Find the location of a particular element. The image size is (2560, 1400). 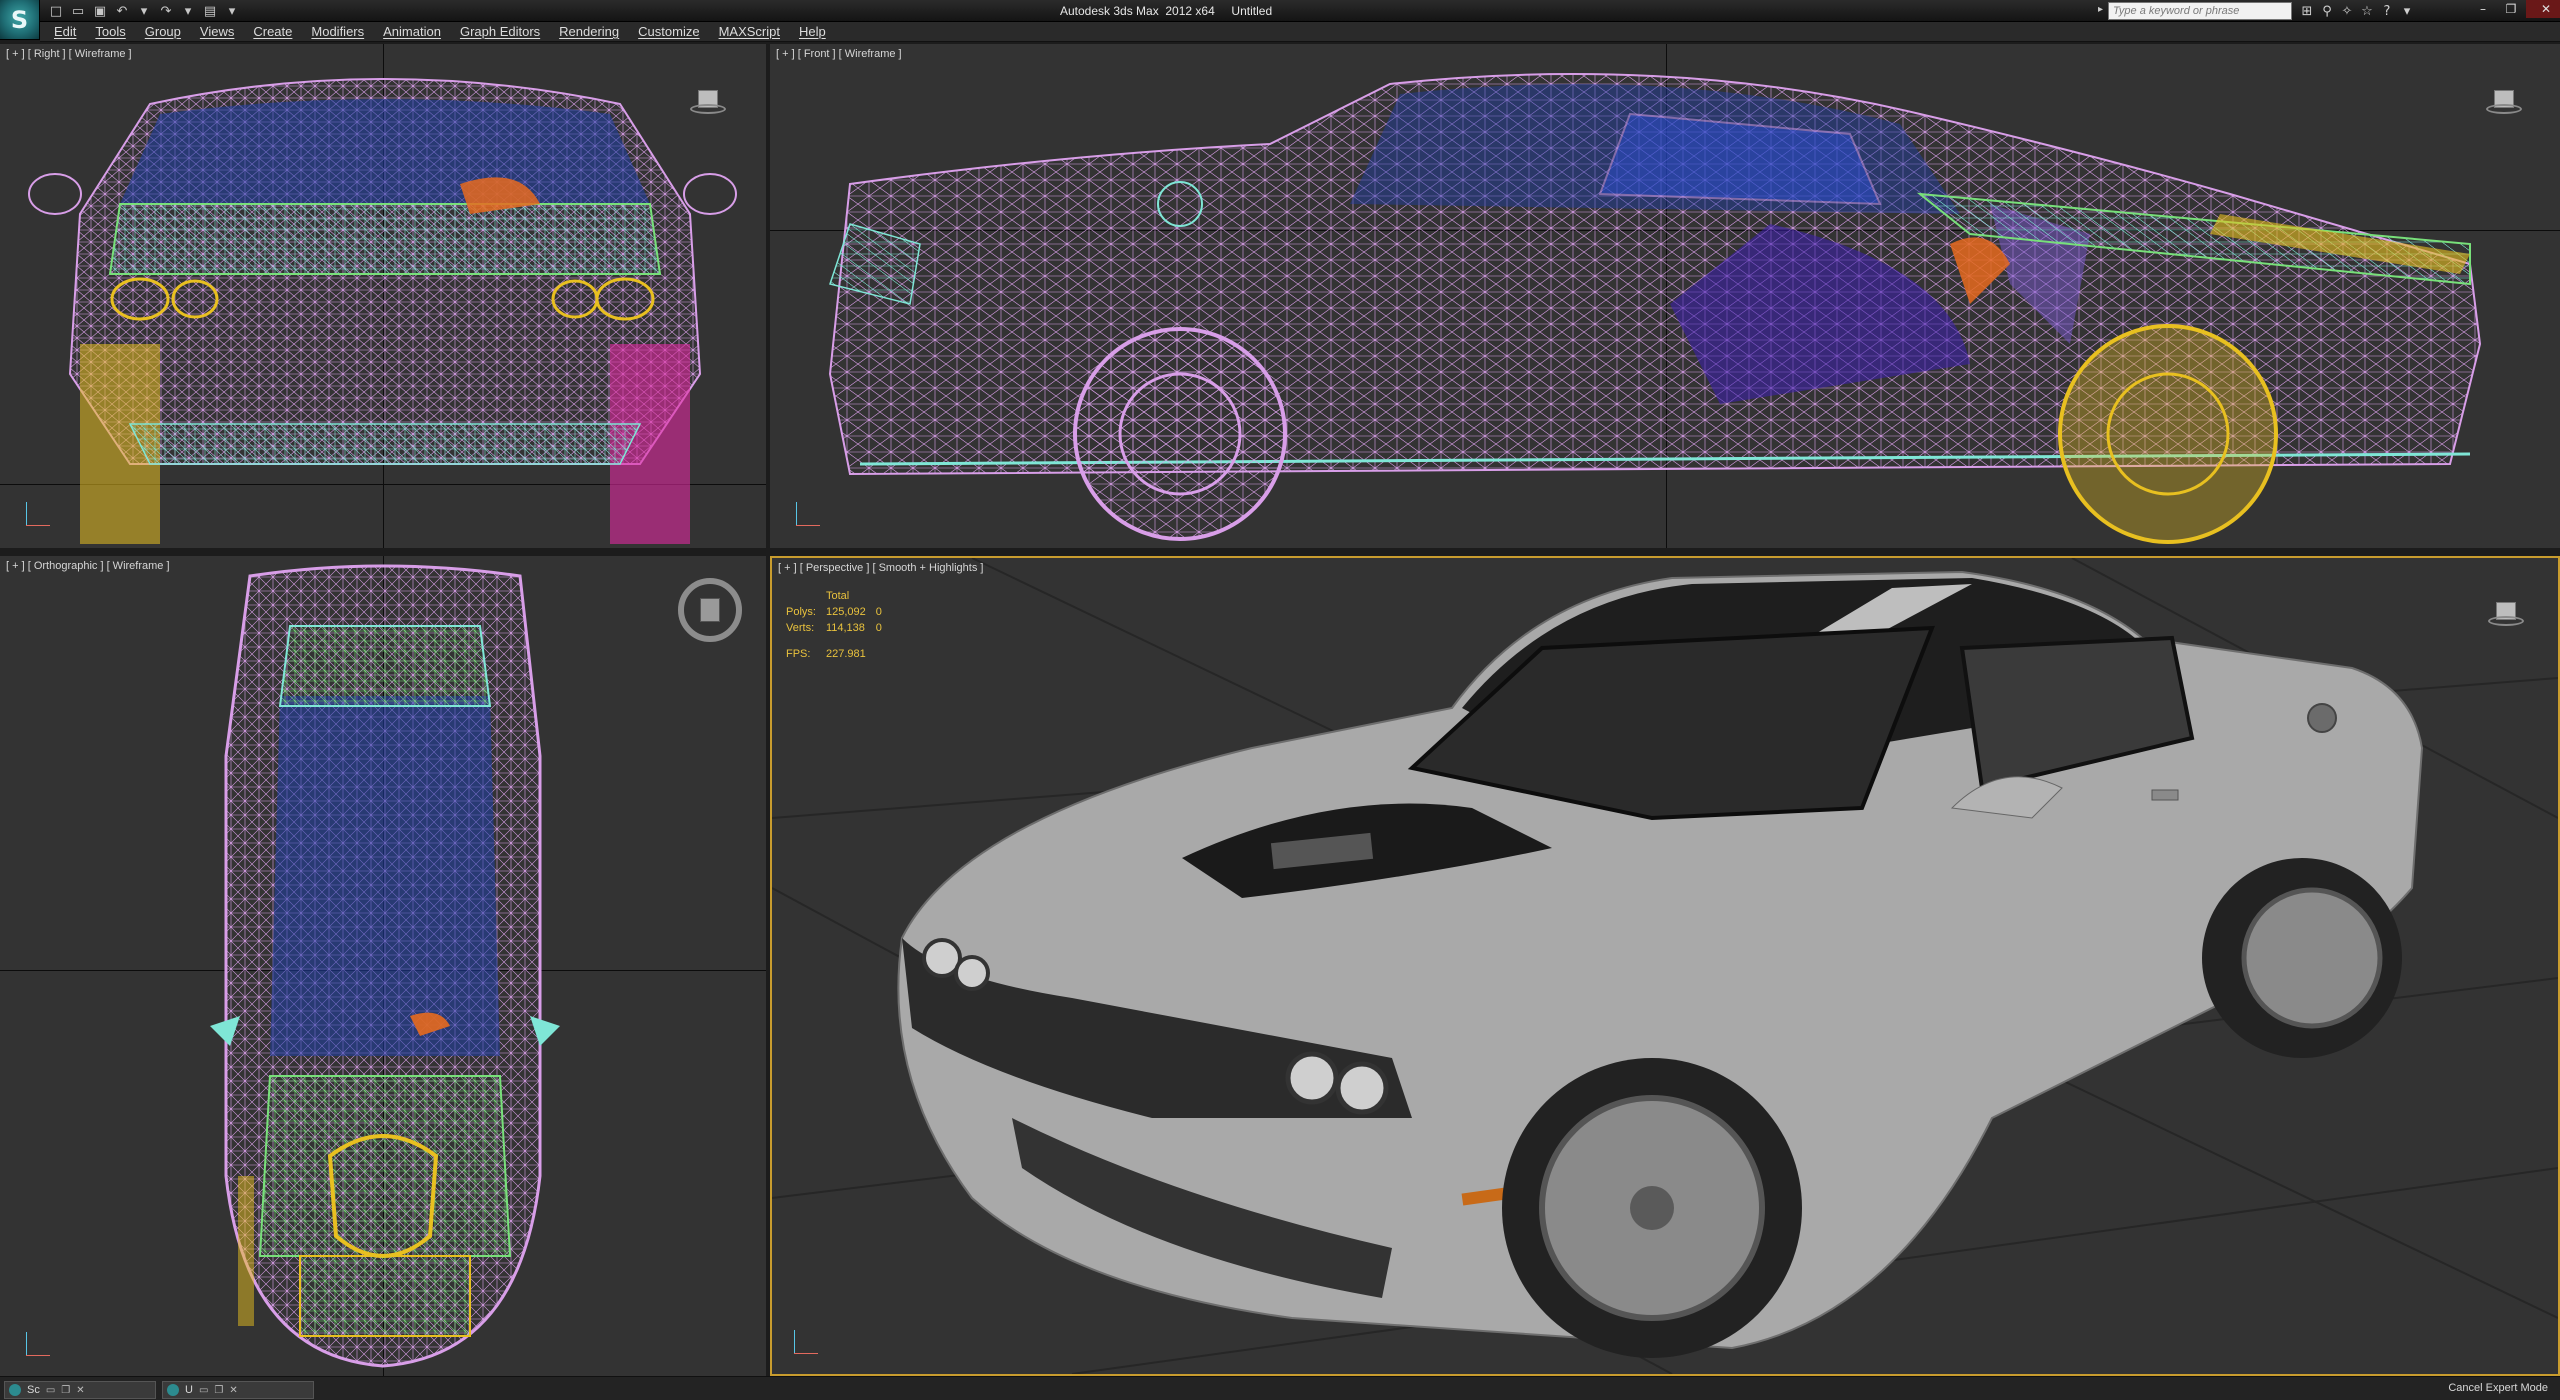

save-icon: ▣ is located at coordinates (100, 11).